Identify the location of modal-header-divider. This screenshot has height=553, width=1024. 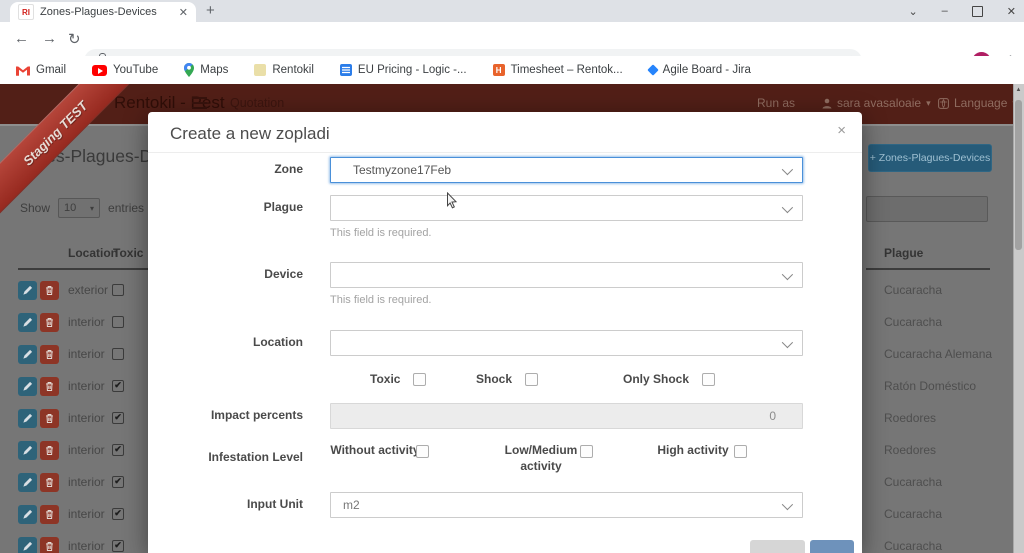
(505, 152).